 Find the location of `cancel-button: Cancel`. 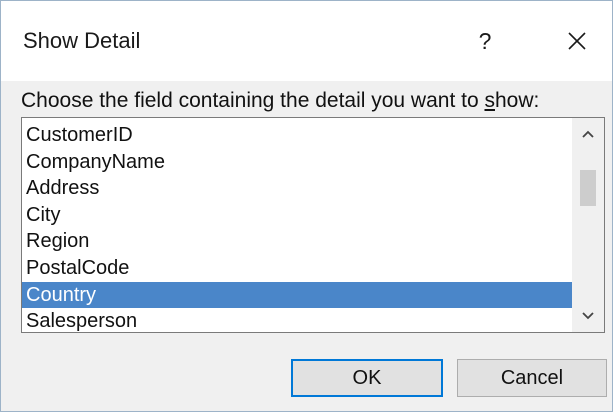

cancel-button: Cancel is located at coordinates (532, 378).